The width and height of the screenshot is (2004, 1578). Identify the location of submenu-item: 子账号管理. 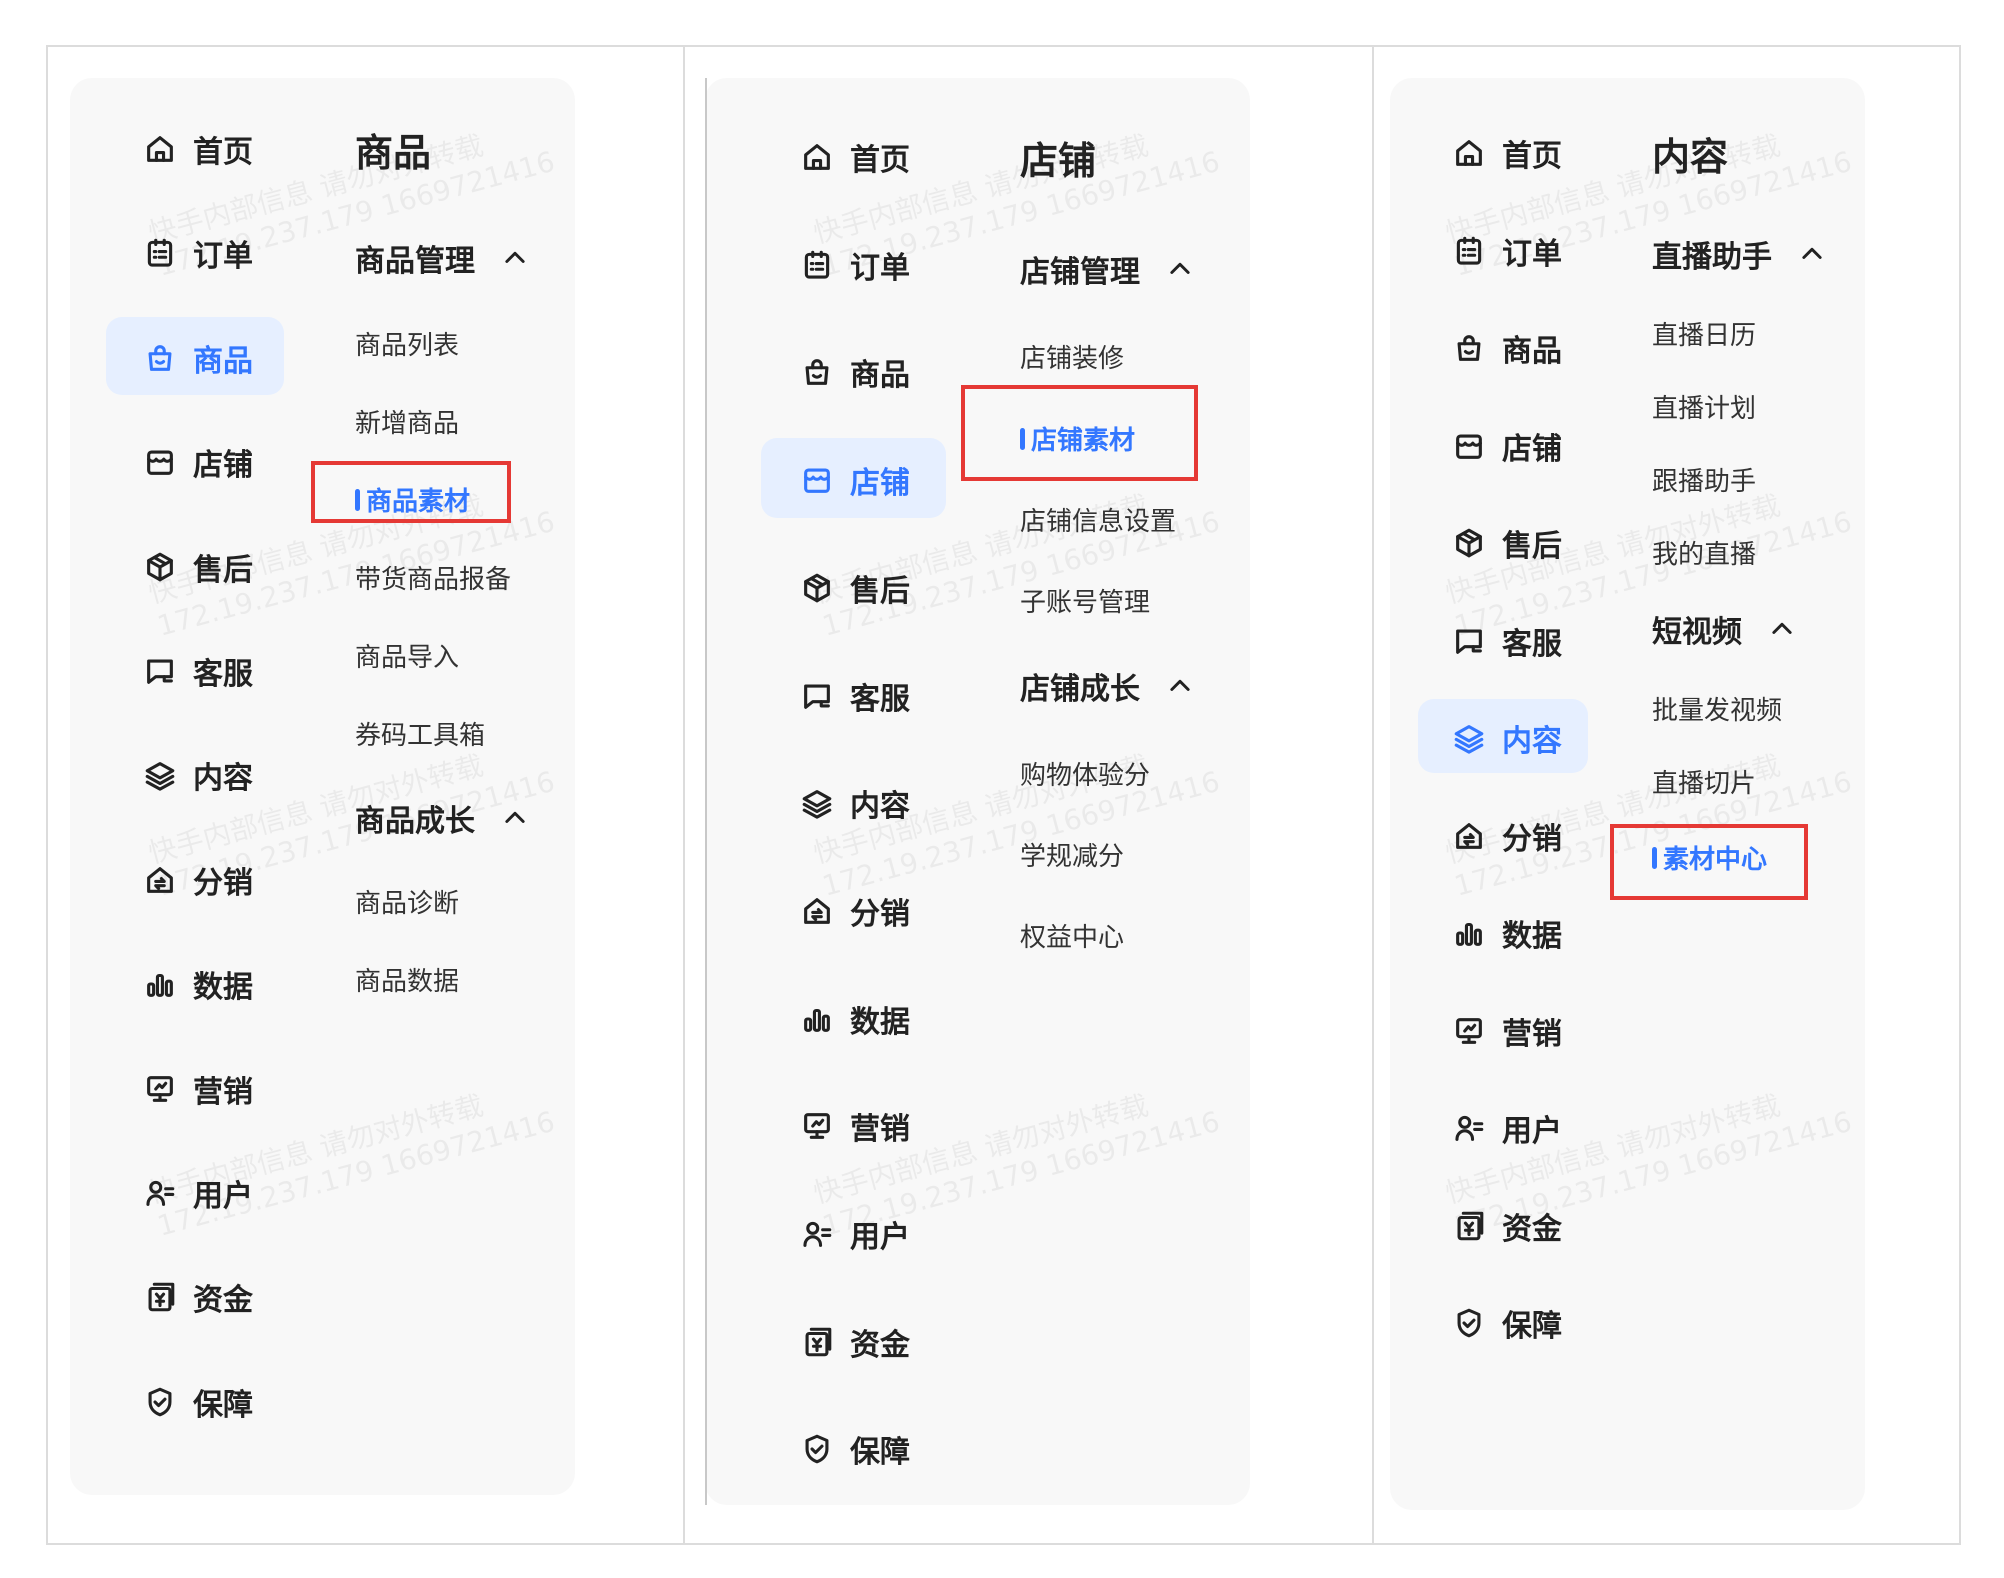
(1085, 600).